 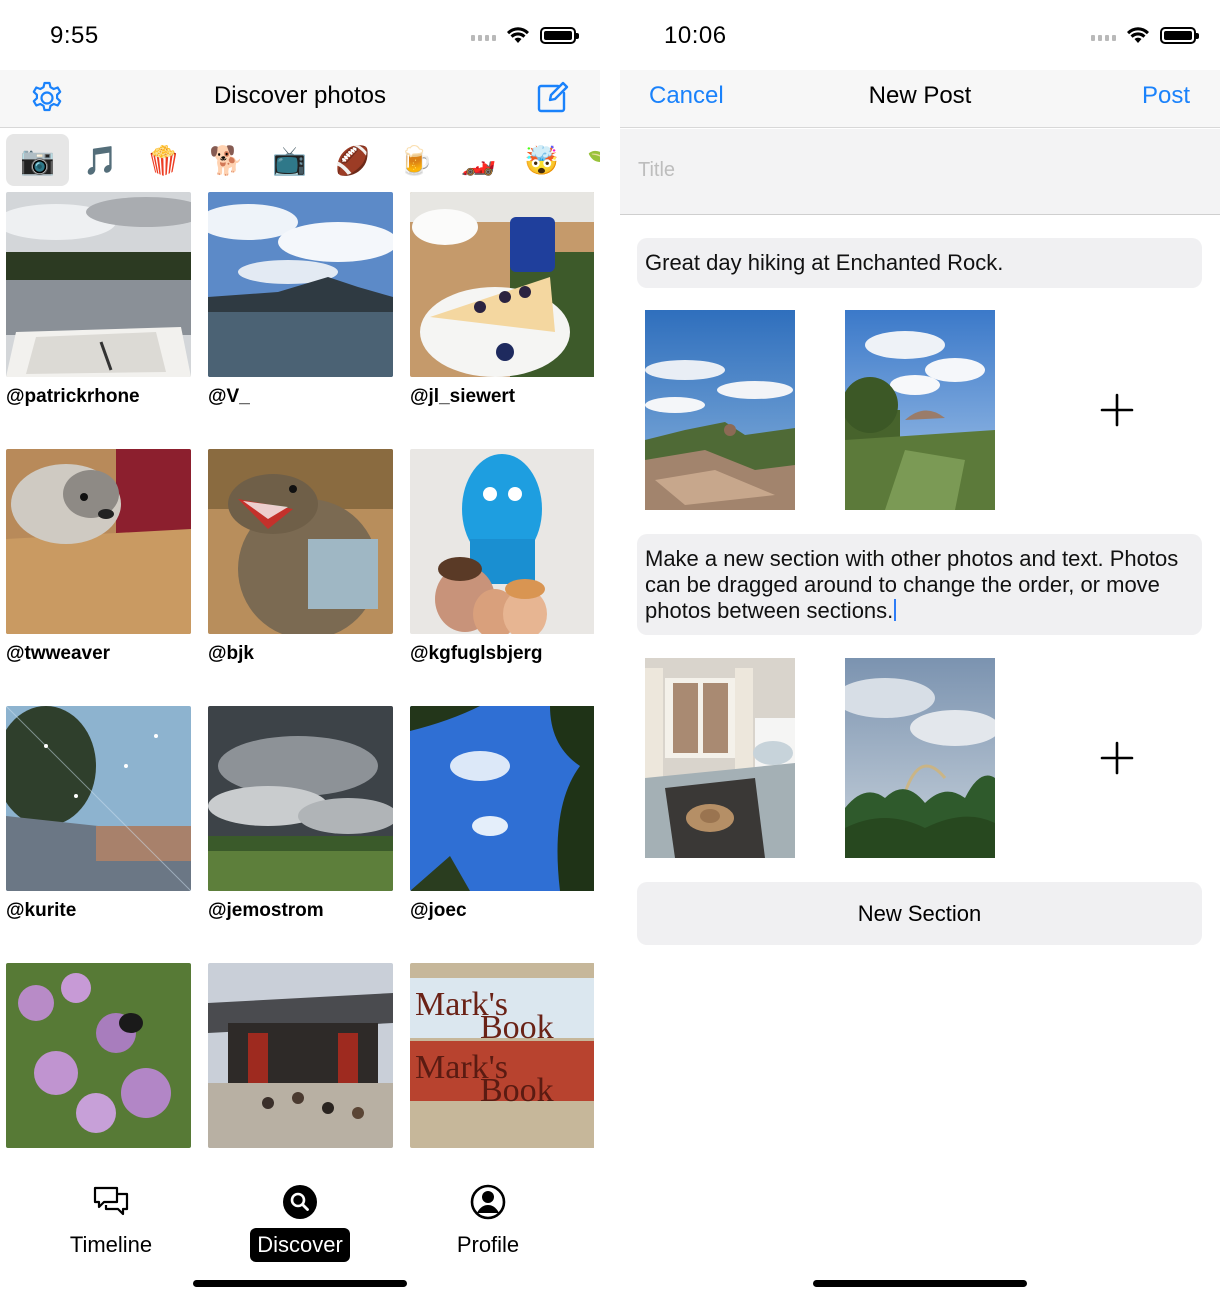 I want to click on status-bar: 9:55, so click(x=300, y=35).